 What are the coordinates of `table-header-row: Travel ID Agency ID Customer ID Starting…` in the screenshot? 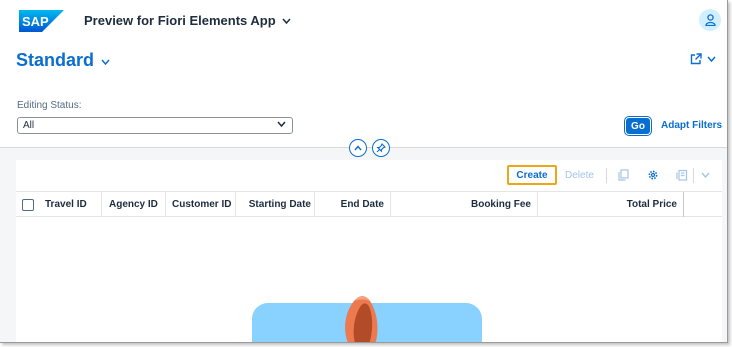 It's located at (369, 204).